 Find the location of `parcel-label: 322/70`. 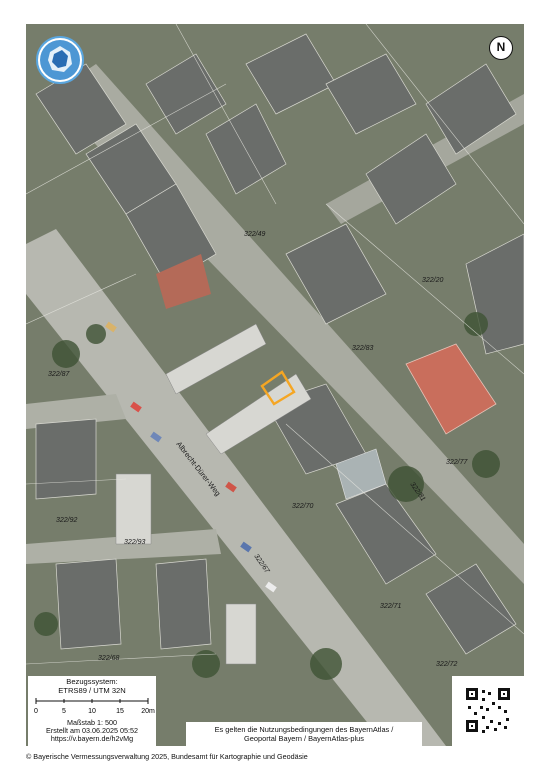

parcel-label: 322/70 is located at coordinates (303, 506).